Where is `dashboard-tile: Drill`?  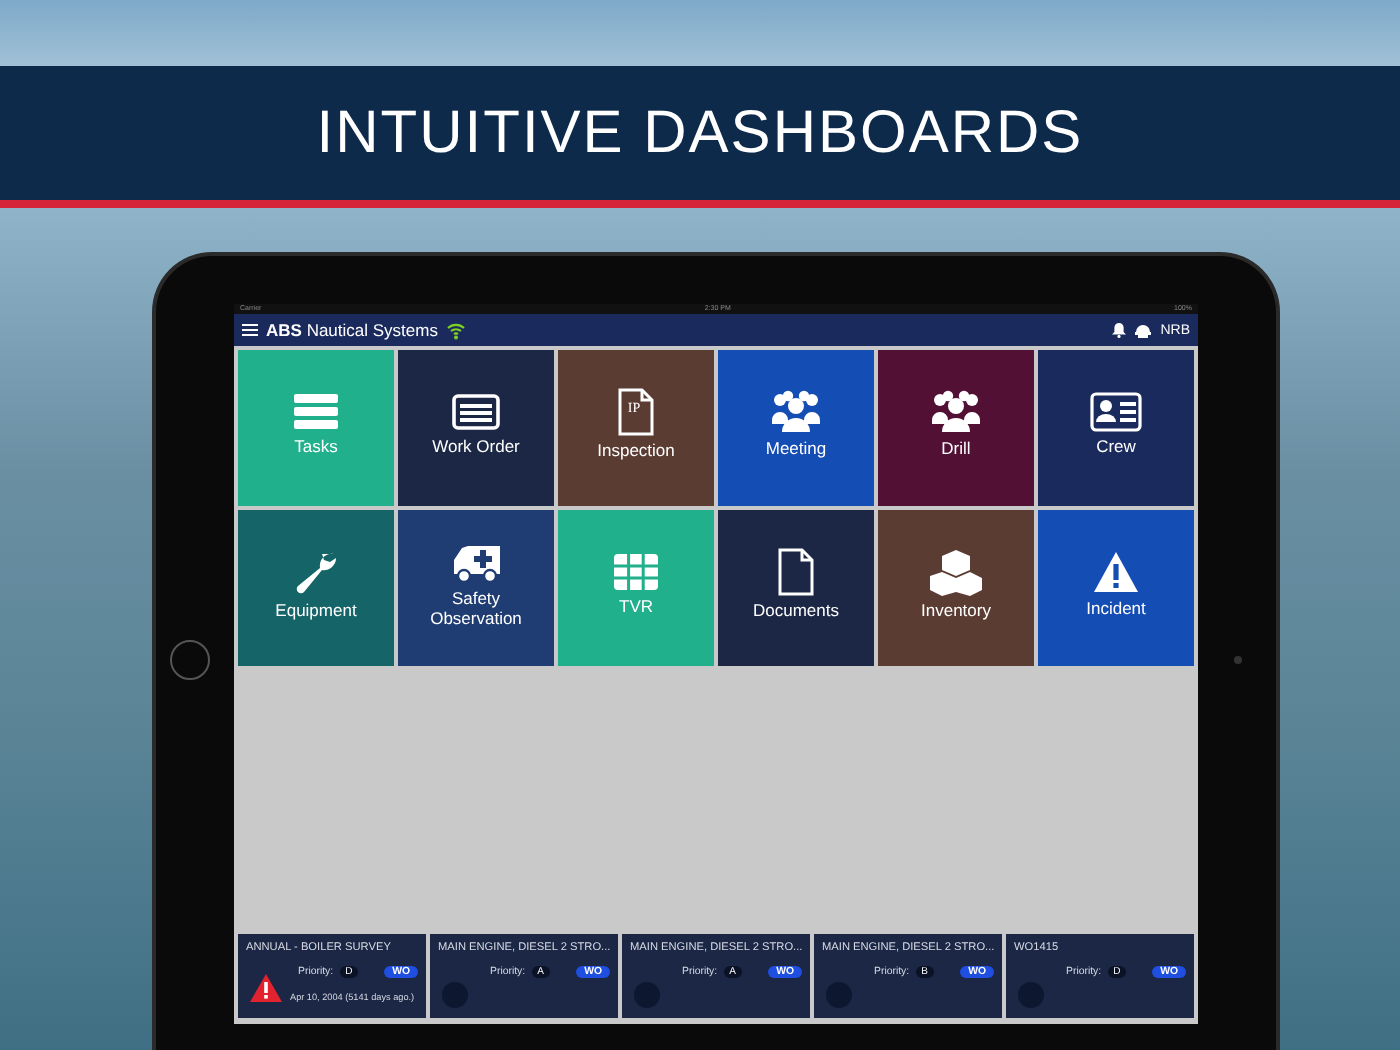 dashboard-tile: Drill is located at coordinates (956, 428).